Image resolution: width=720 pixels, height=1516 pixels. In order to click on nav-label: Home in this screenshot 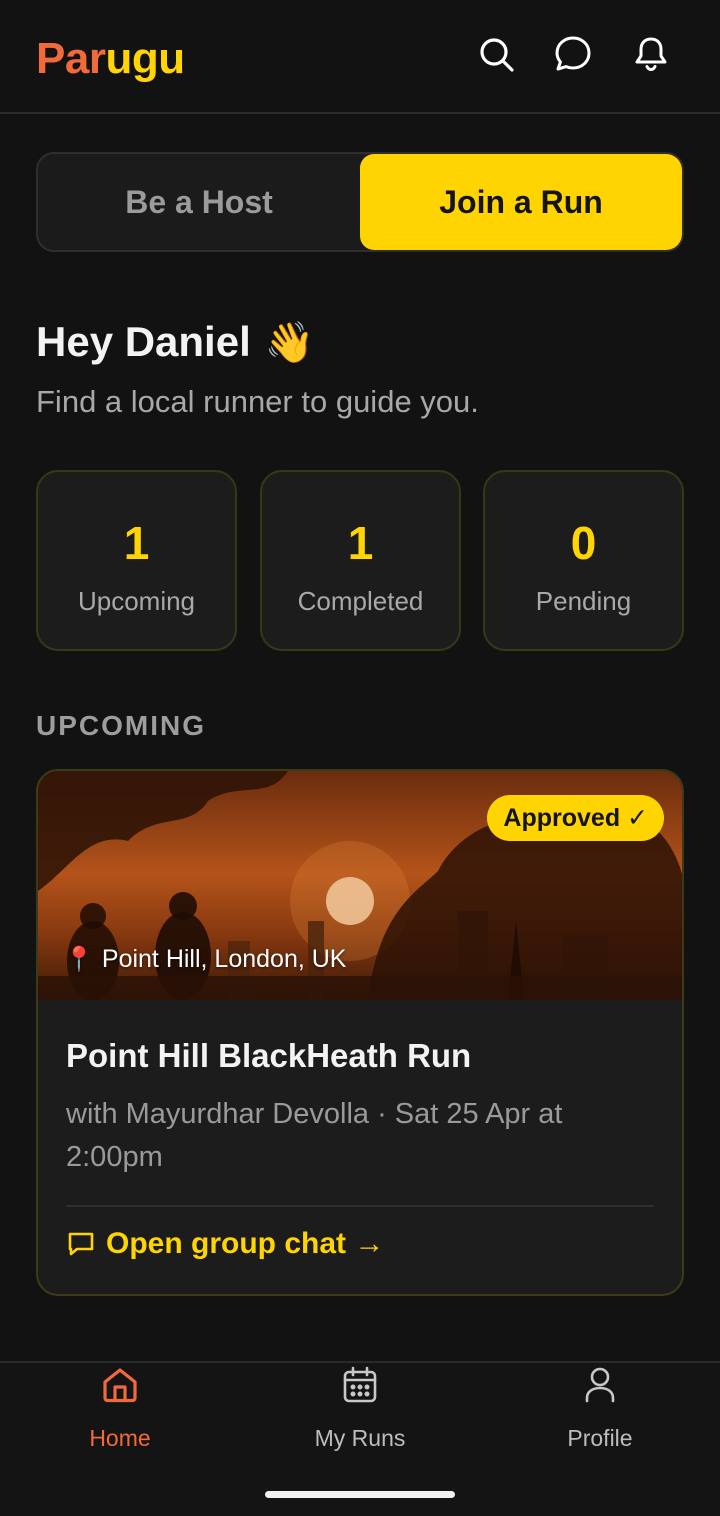, I will do `click(120, 1438)`.